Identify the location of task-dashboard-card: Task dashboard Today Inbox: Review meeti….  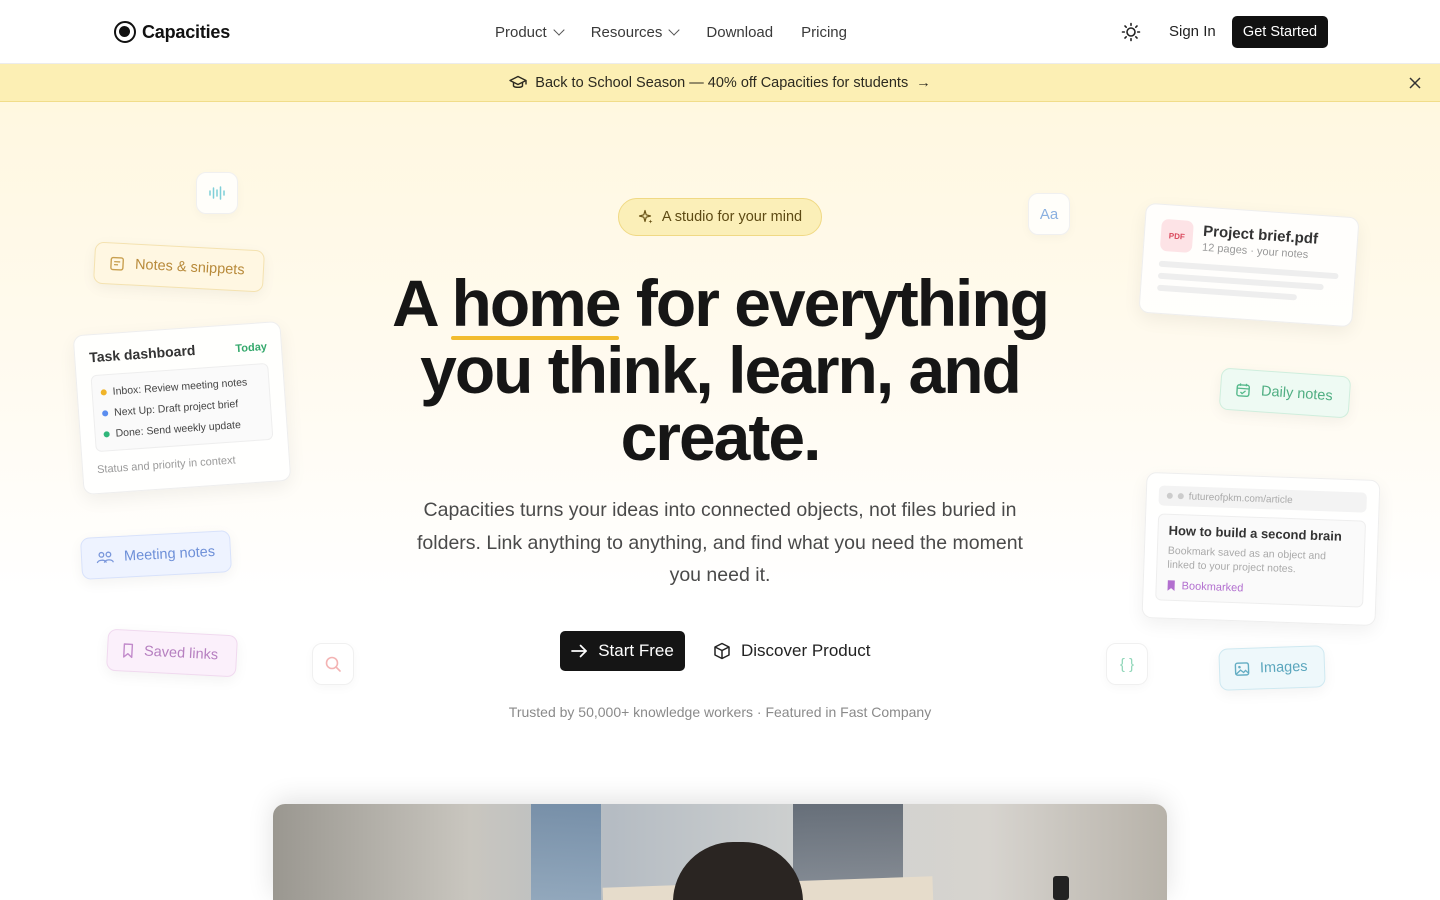
(182, 408).